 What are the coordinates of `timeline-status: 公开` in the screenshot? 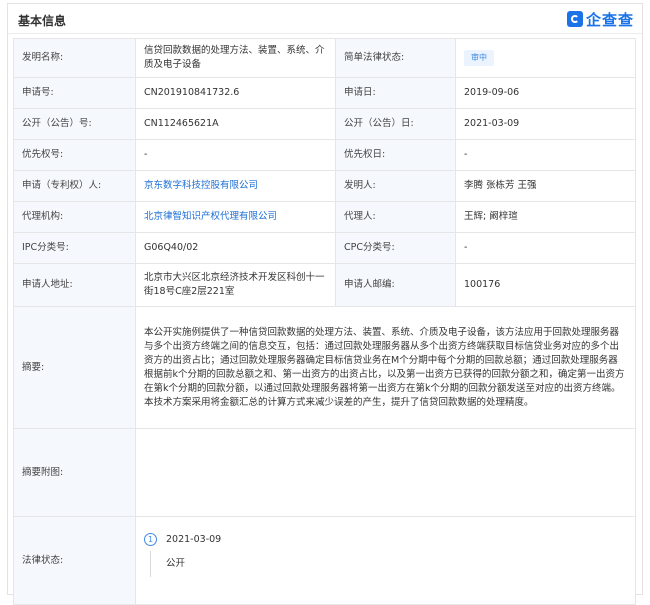 It's located at (176, 563).